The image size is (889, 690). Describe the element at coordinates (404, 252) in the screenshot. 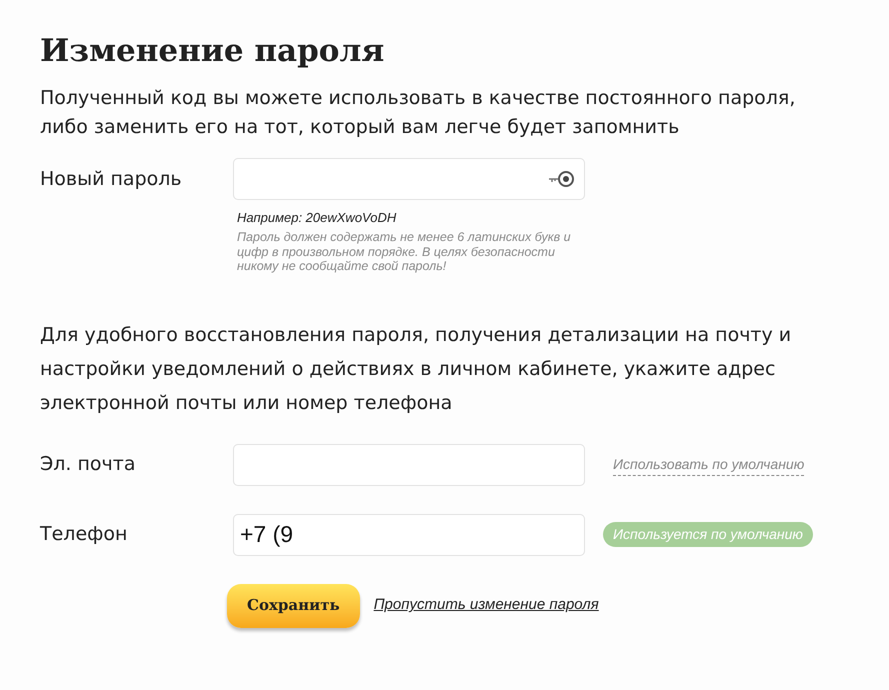

I see `password-hint: Пароль должен содержать не менее 6 латинских букв и цифр в произвольном порядке. В целях безопасности никому не сообщайте свой пароль!` at that location.